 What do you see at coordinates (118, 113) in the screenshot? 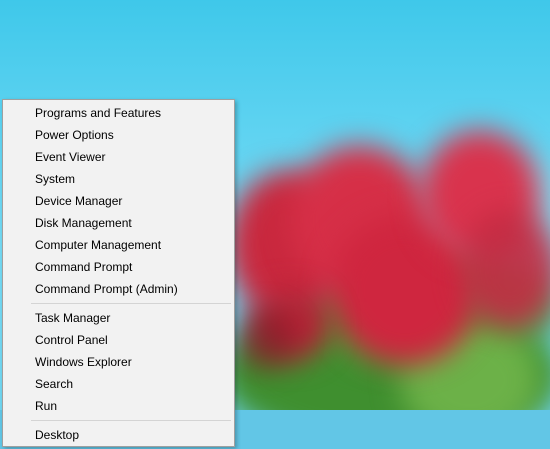
I see `menu-item-programs-and-features: Programs and Features` at bounding box center [118, 113].